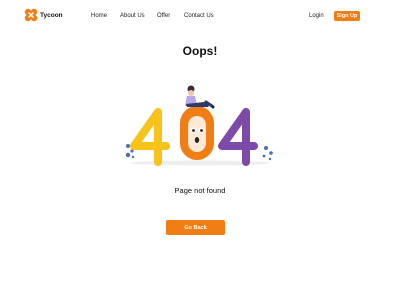 The width and height of the screenshot is (400, 300). I want to click on digit-four-left, so click(150, 137).